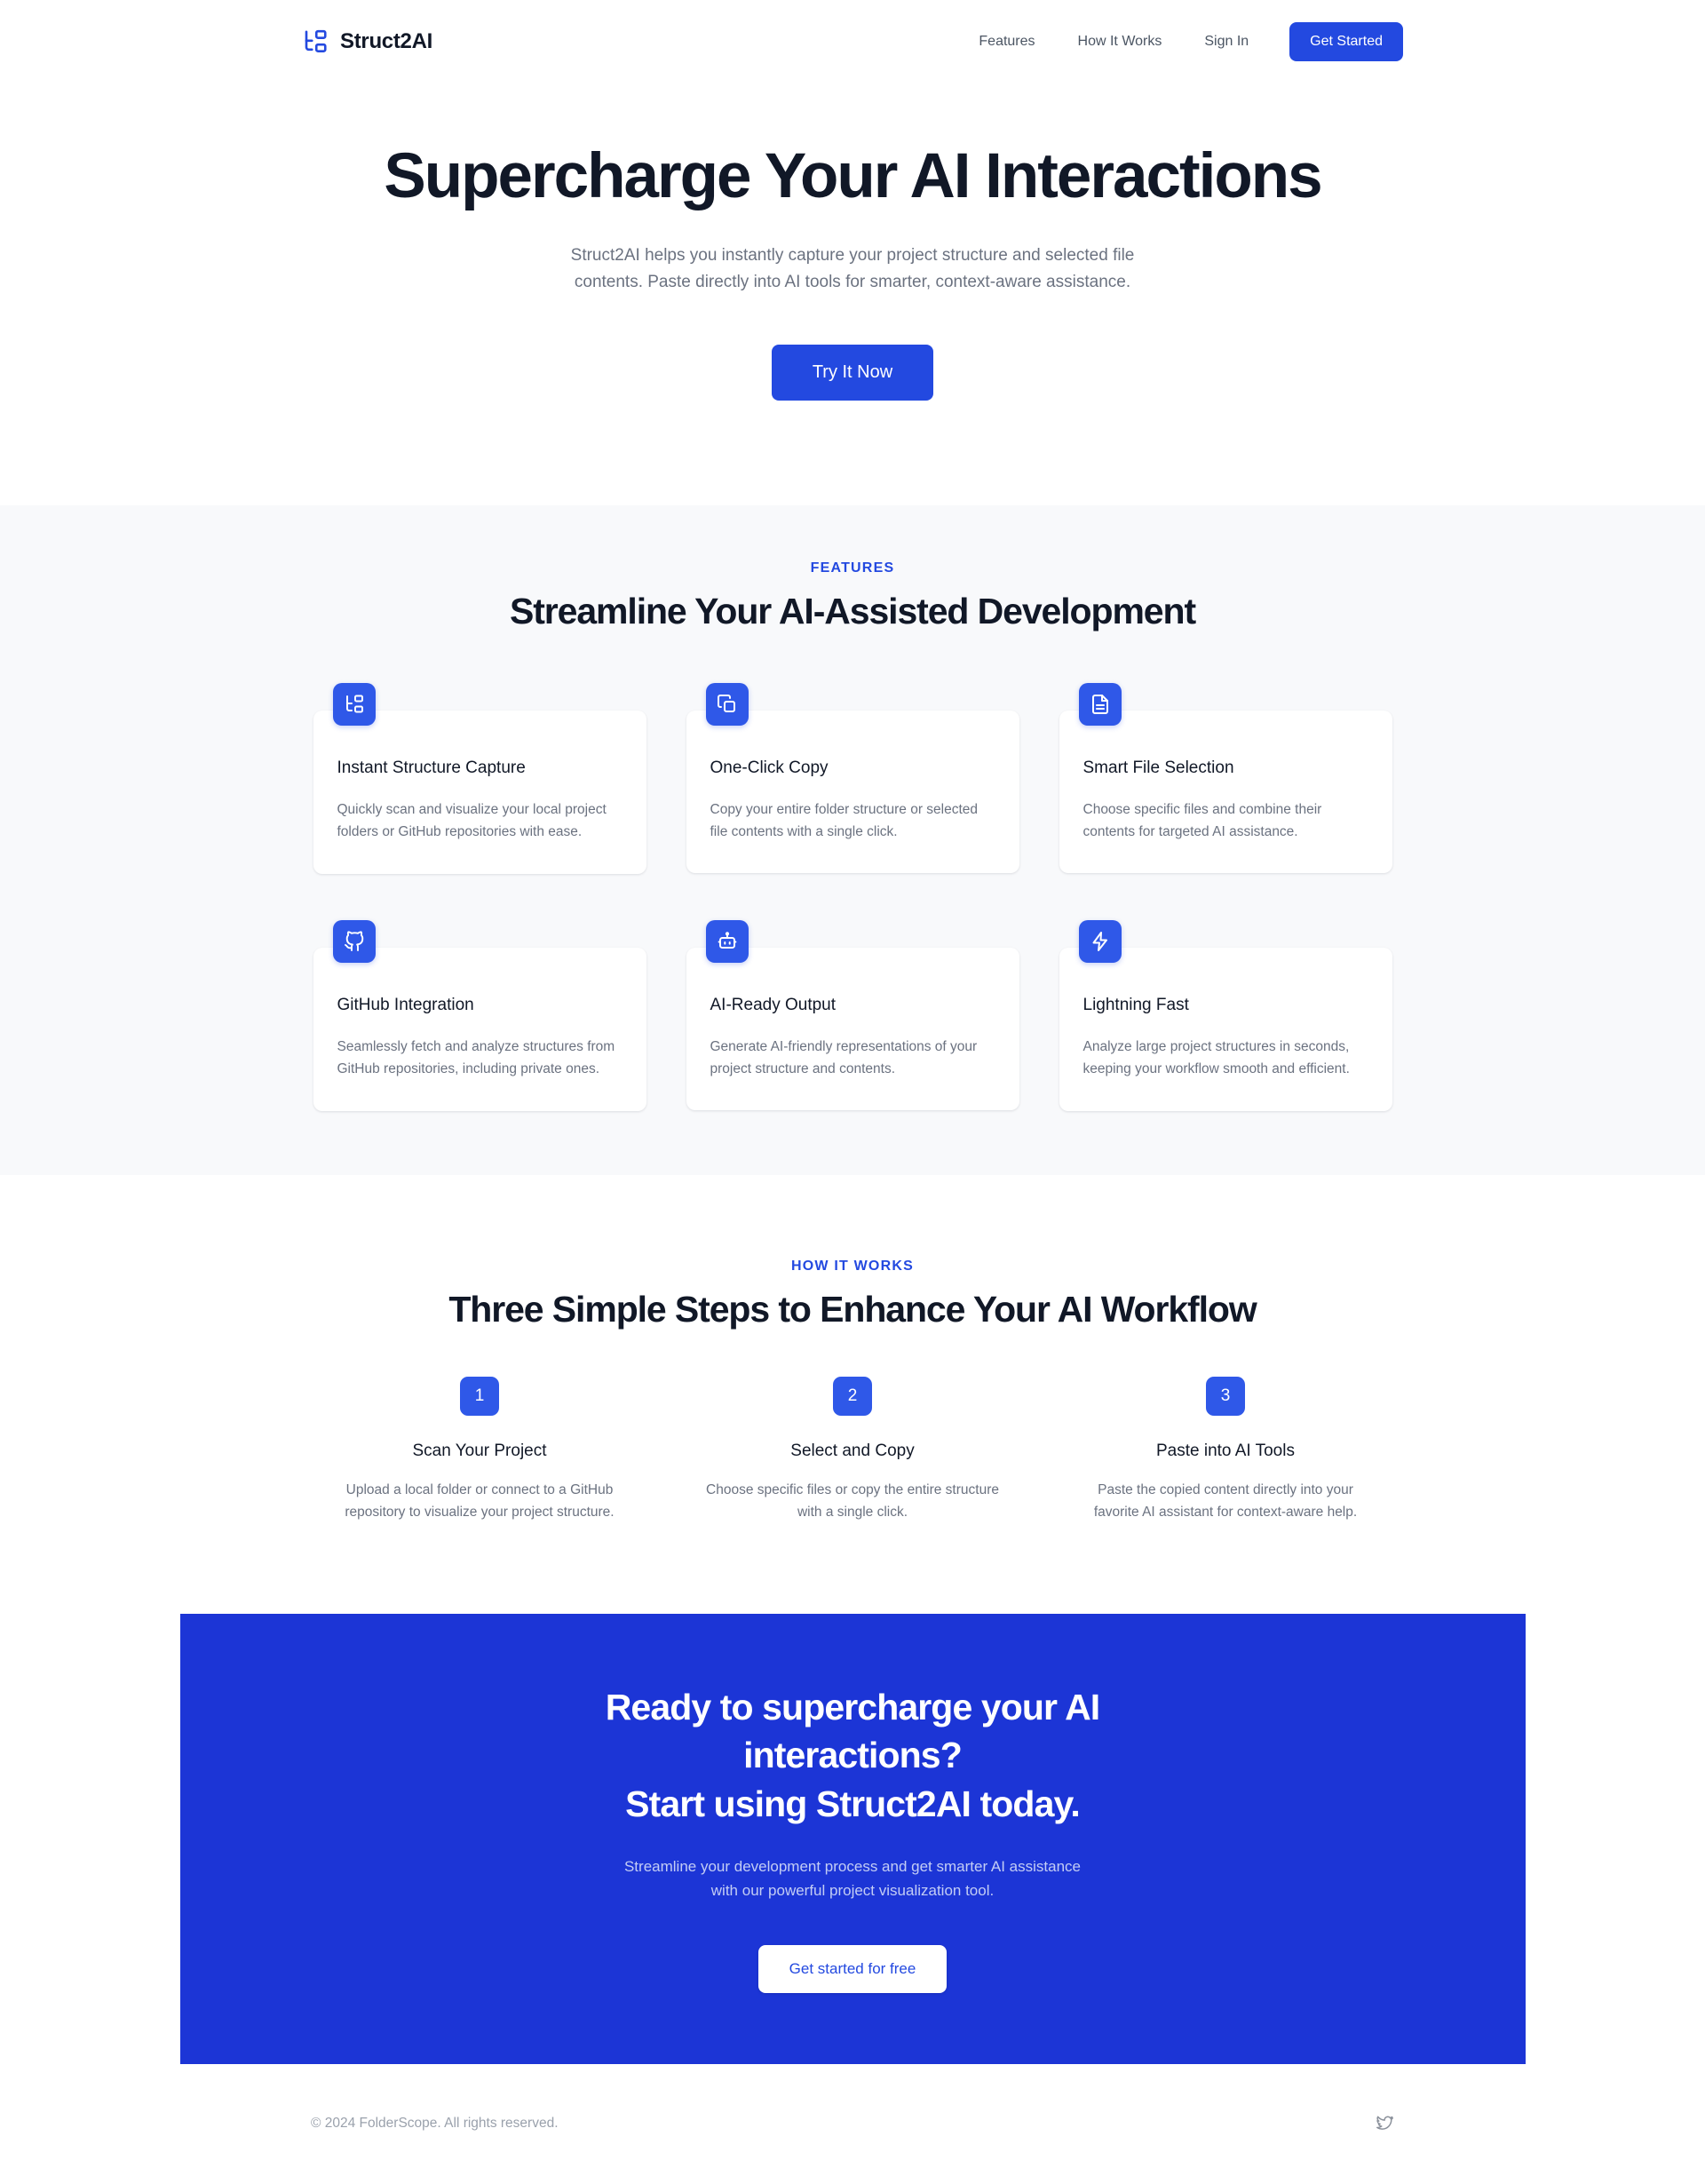 The width and height of the screenshot is (1705, 2184). Describe the element at coordinates (853, 1397) in the screenshot. I see `step-number-badge: 2` at that location.